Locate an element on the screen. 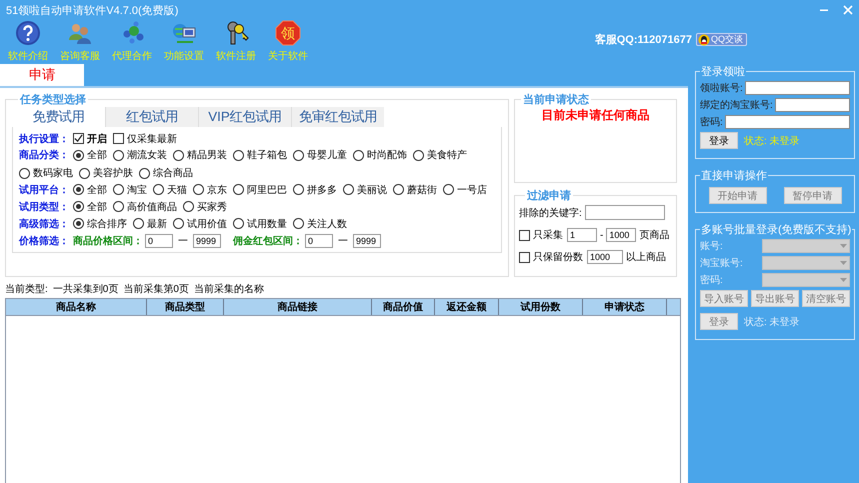 This screenshot has width=859, height=483. radio-label: 最新 is located at coordinates (157, 224).